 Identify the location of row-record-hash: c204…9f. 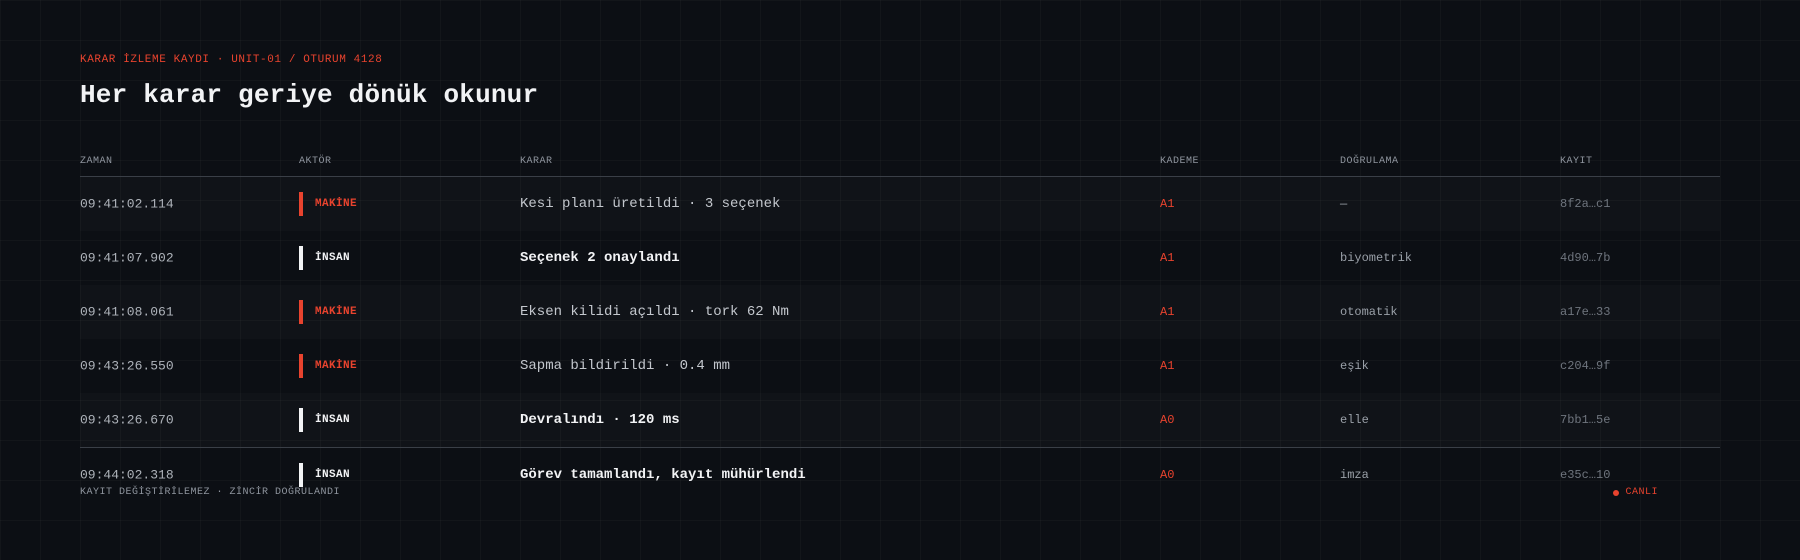
(1585, 366).